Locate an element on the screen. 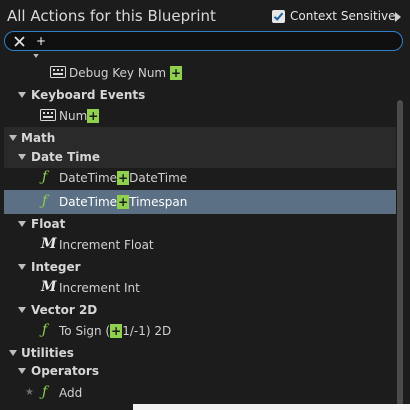 Image resolution: width=410 pixels, height=410 pixels. label-text: 1/-1) 2D is located at coordinates (147, 331).